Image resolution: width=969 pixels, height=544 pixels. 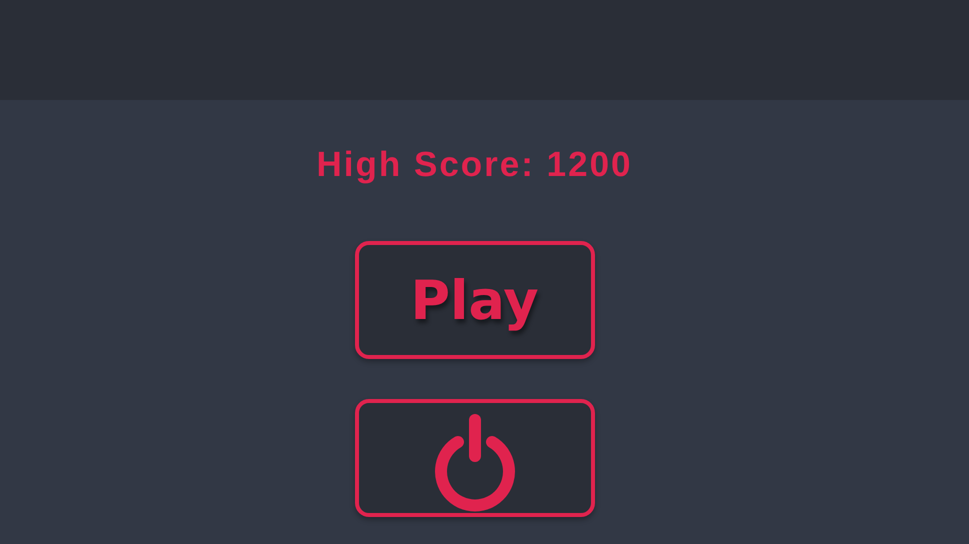 What do you see at coordinates (474, 458) in the screenshot?
I see `power-button` at bounding box center [474, 458].